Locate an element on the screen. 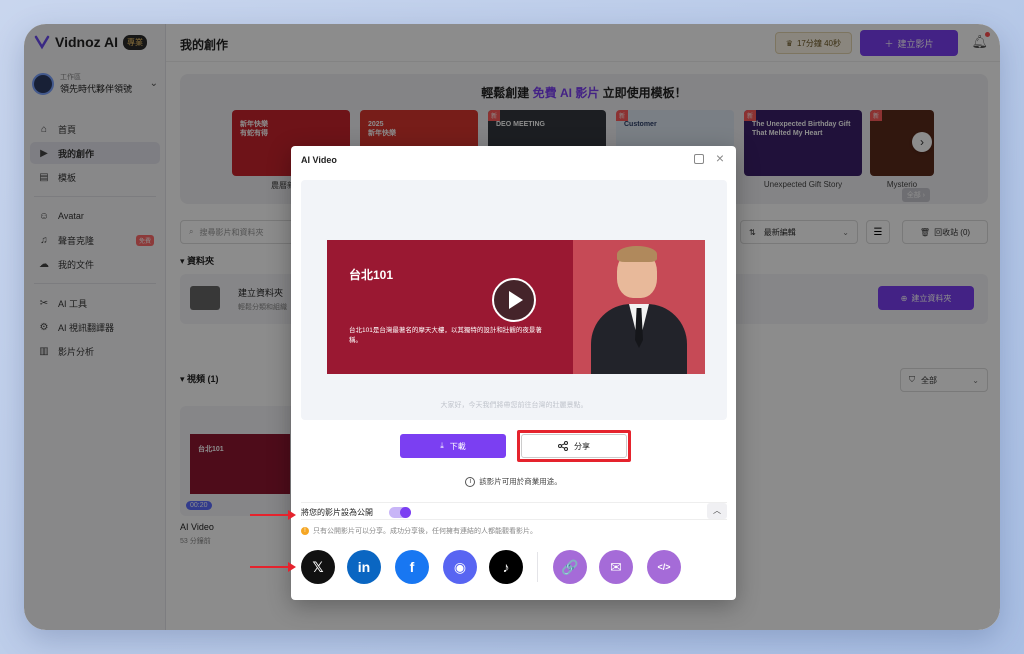 The image size is (1024, 654). social-glyph: </> is located at coordinates (664, 567).